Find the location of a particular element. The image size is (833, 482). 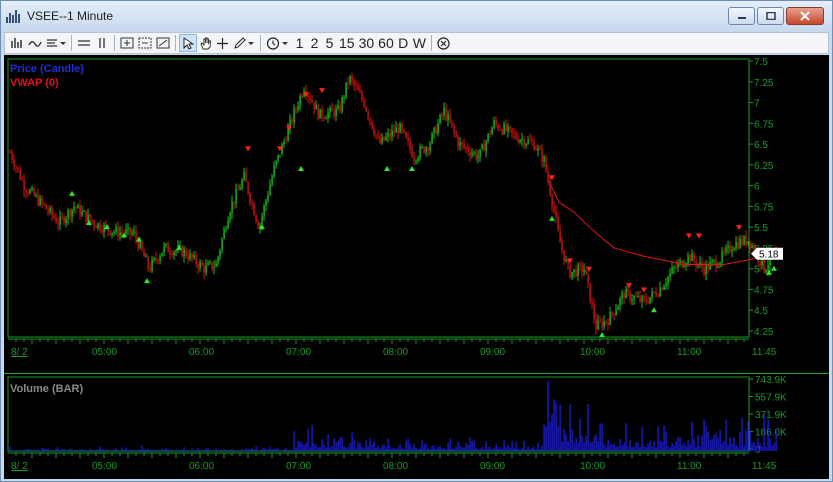

horizontal-line-button is located at coordinates (84, 43).